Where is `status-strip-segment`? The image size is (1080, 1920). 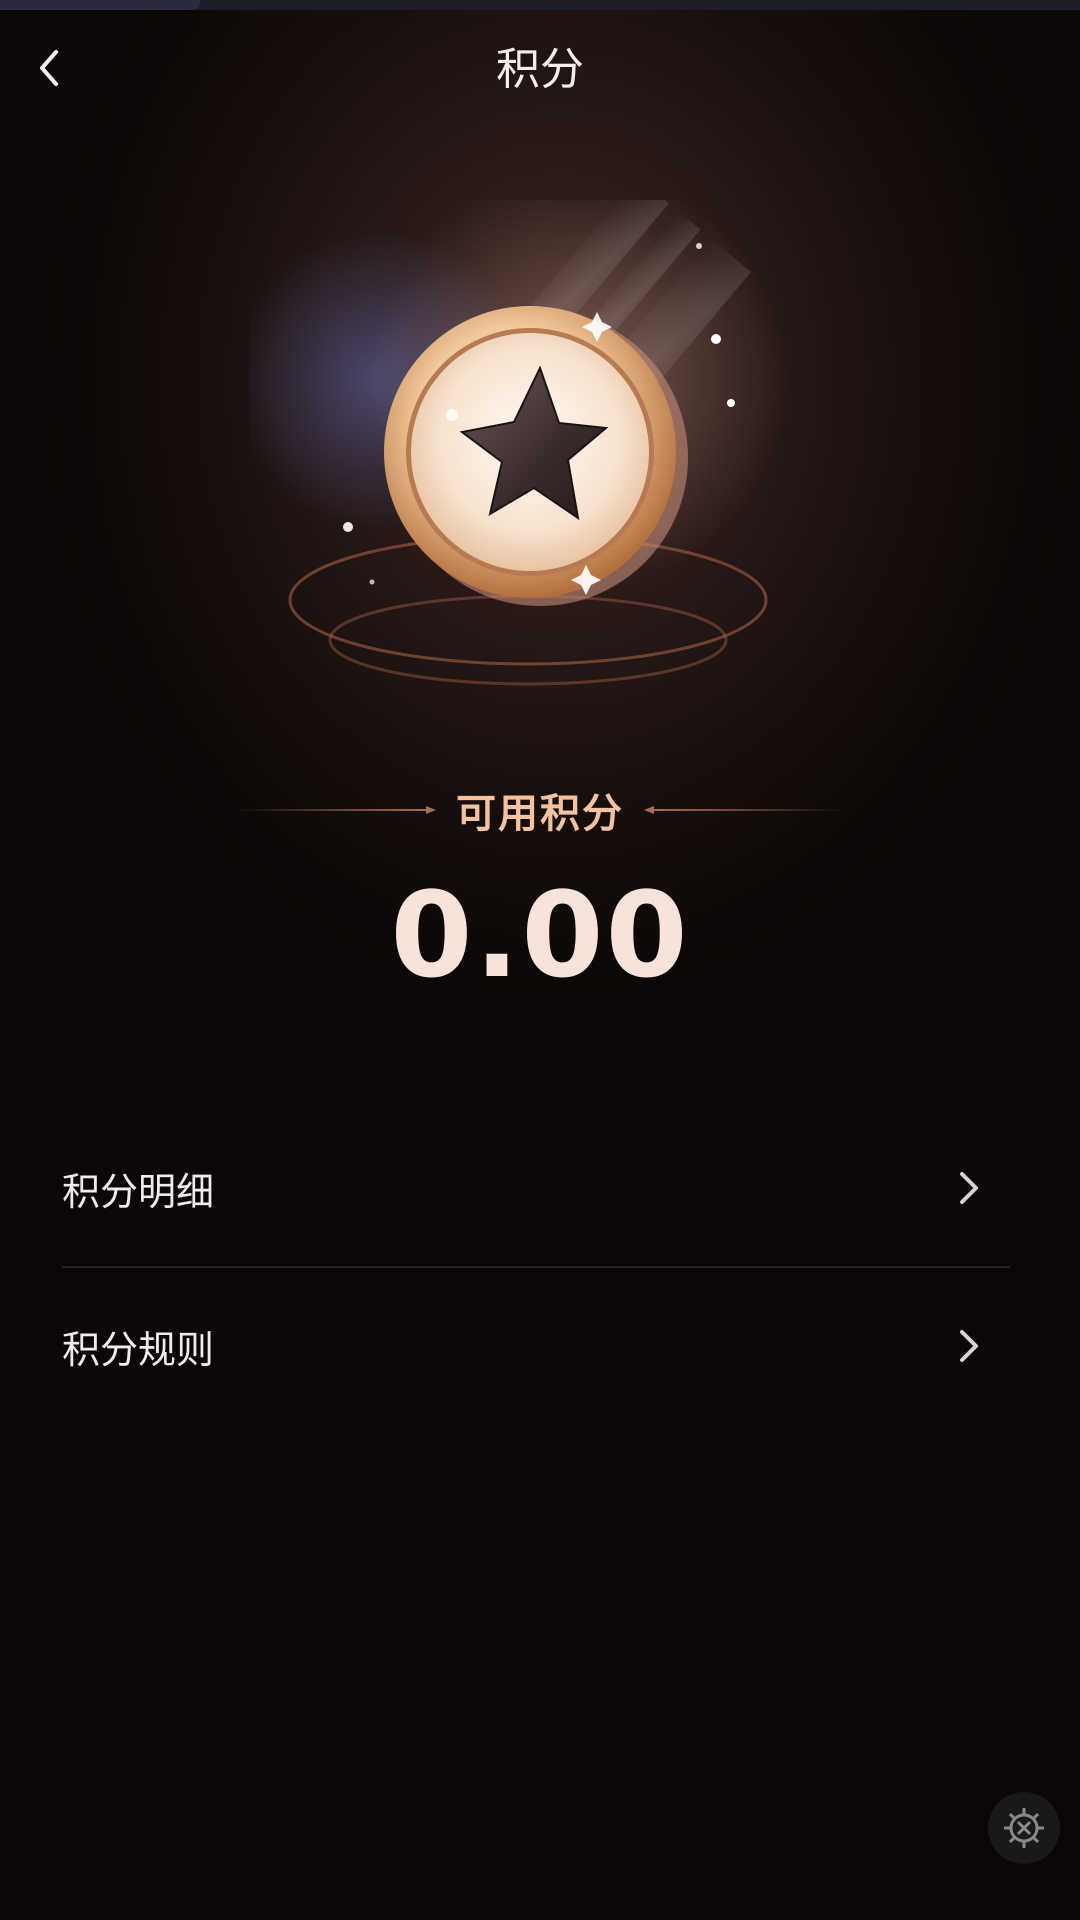
status-strip-segment is located at coordinates (100, 5).